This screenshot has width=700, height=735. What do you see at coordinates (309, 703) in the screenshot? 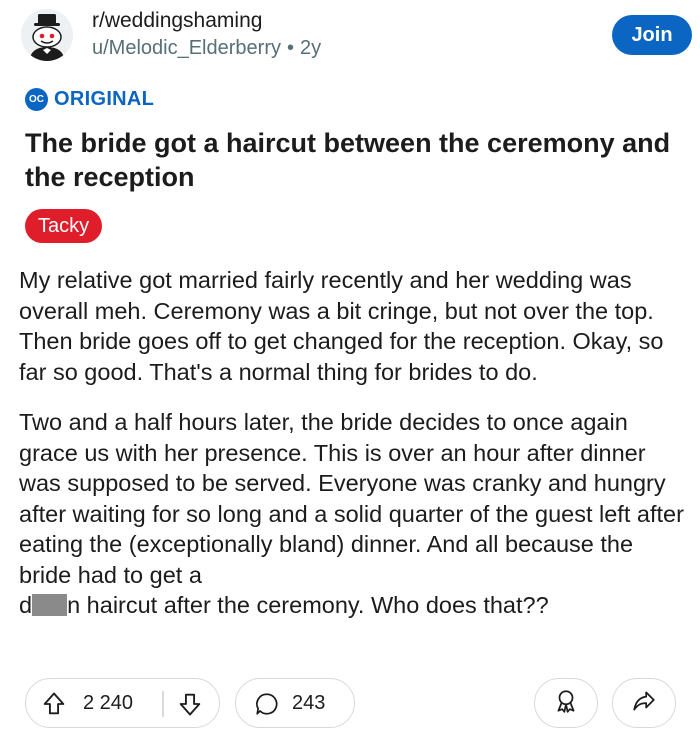
I see `comment-count: 243` at bounding box center [309, 703].